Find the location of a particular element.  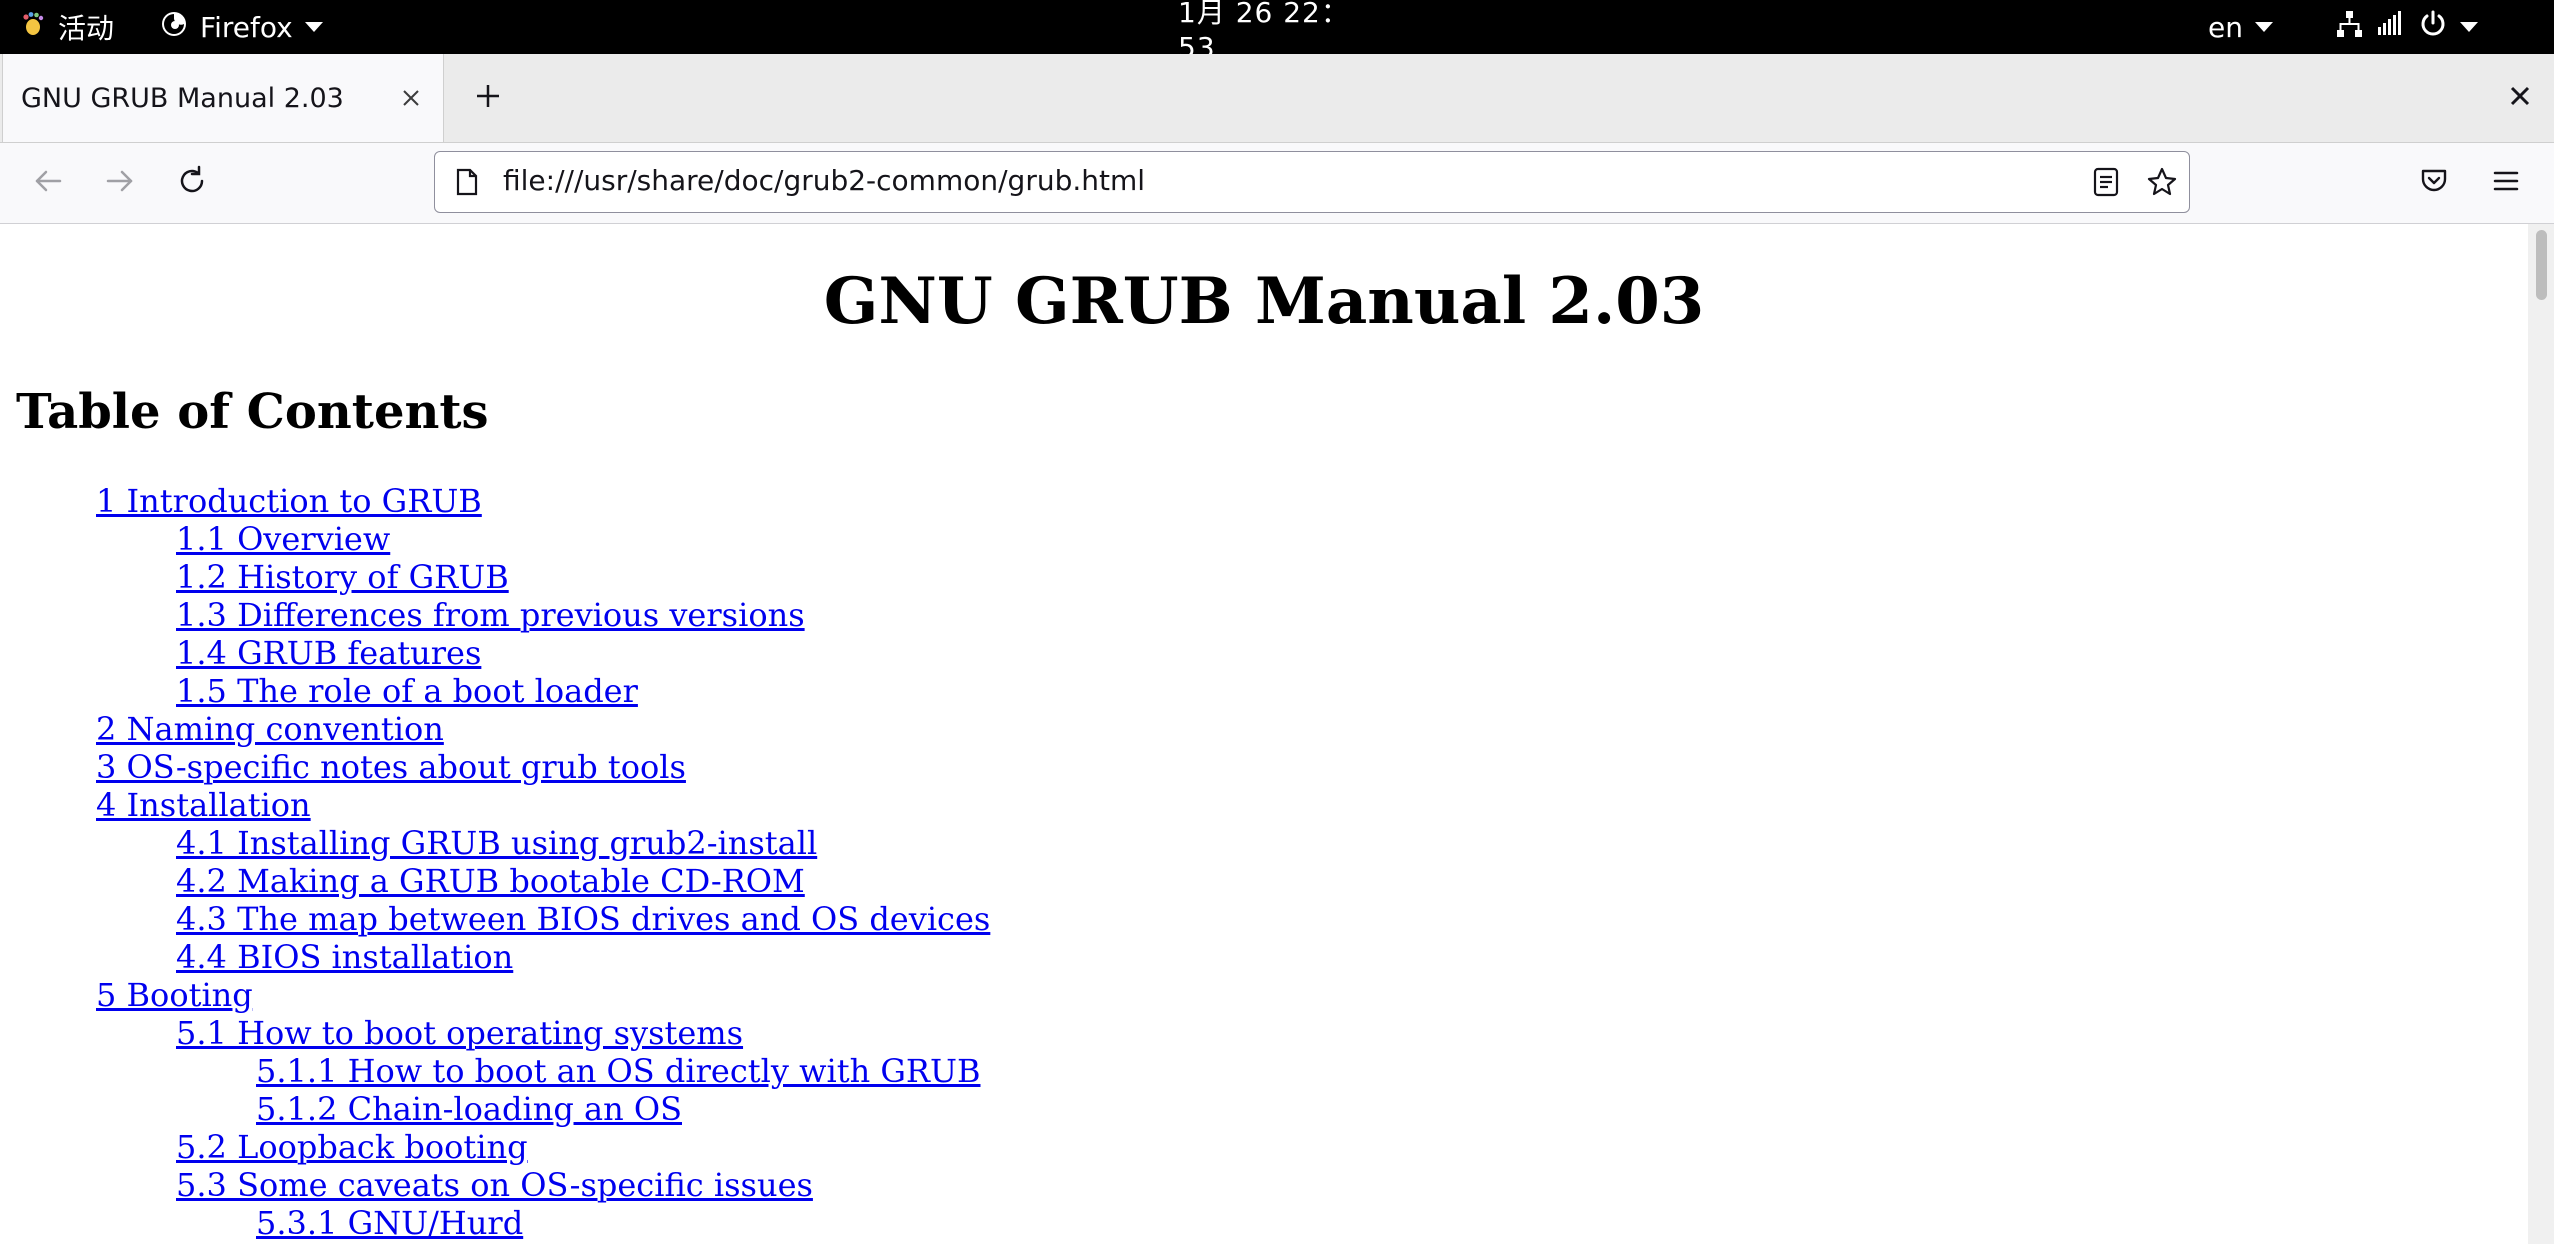

toc-link: 5.2 Loopback booting is located at coordinates (352, 1147).